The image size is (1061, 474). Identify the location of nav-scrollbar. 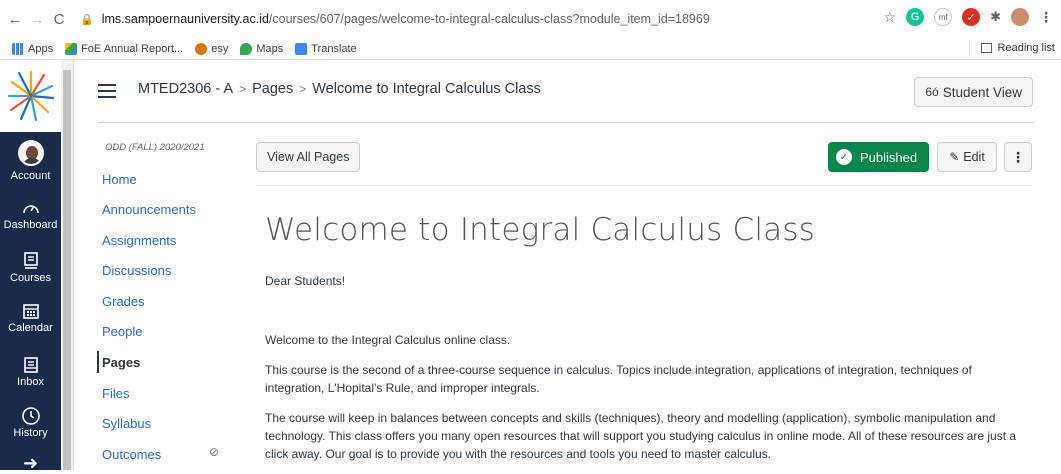
(67, 265).